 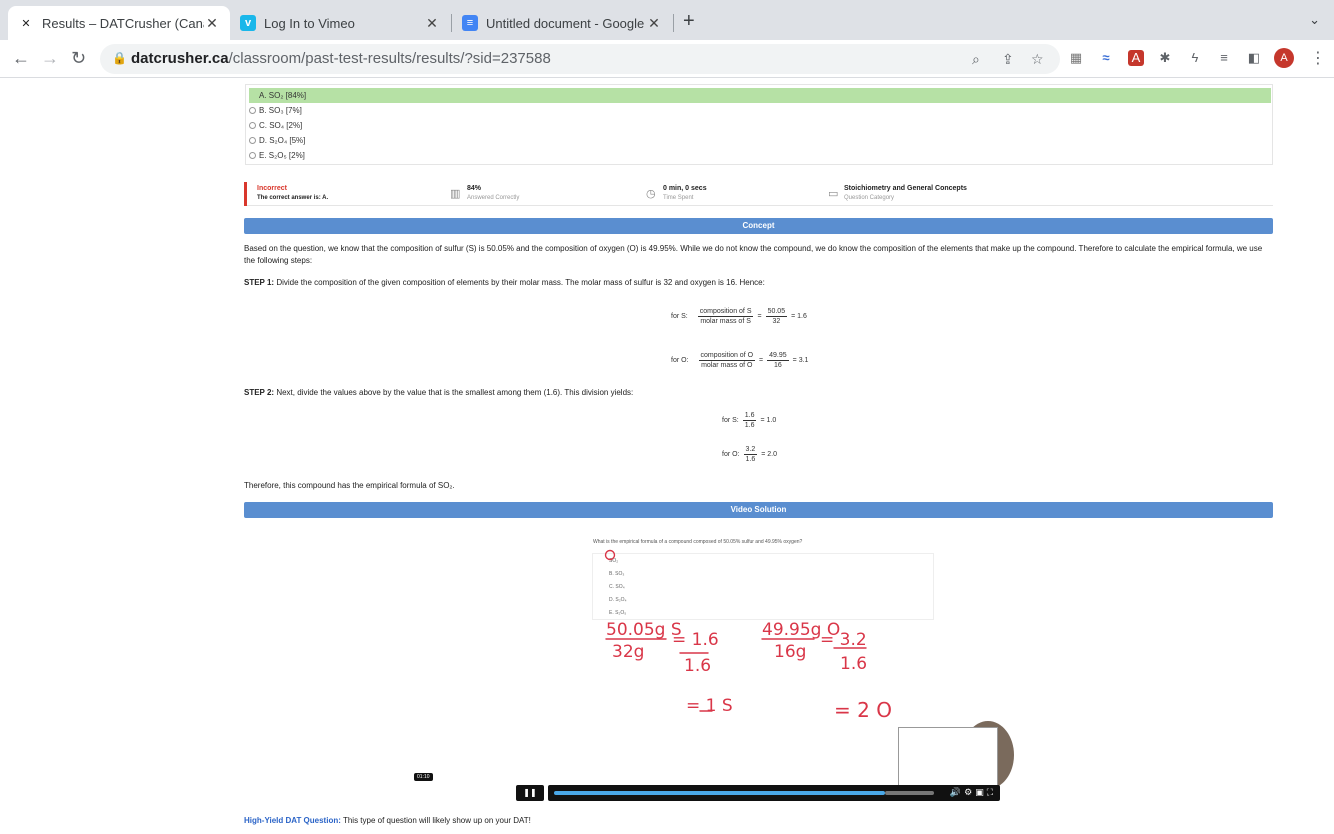 What do you see at coordinates (651, 194) in the screenshot?
I see `clock-icon: ◷` at bounding box center [651, 194].